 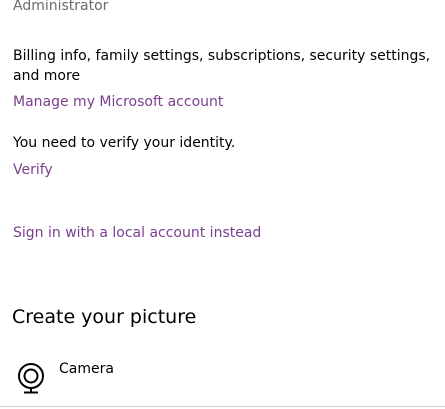 I want to click on sign-in-local-account-link: Sign in with a local account instead, so click(x=137, y=233).